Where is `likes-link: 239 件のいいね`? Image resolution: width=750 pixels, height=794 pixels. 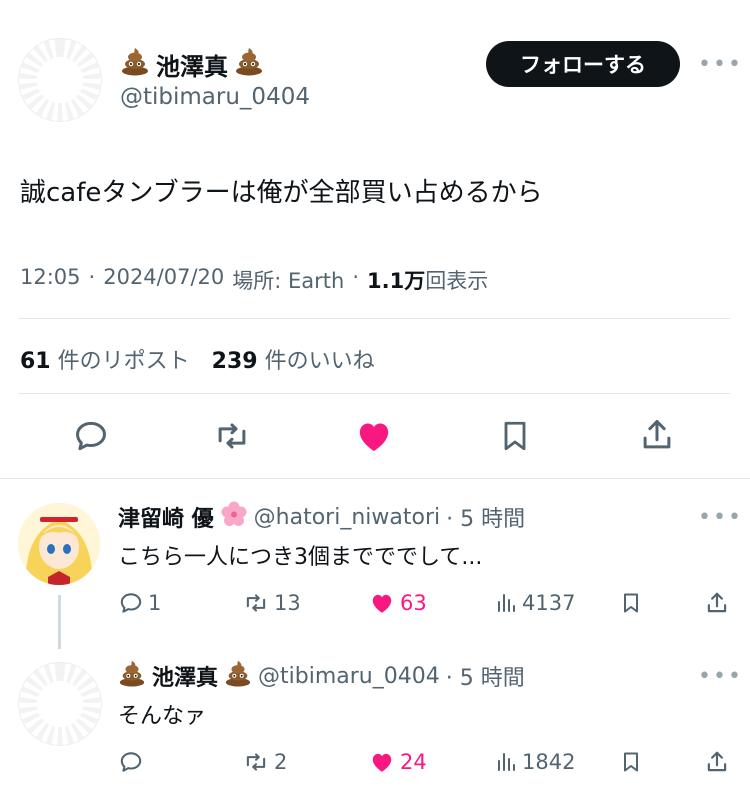 likes-link: 239 件のいいね is located at coordinates (293, 359).